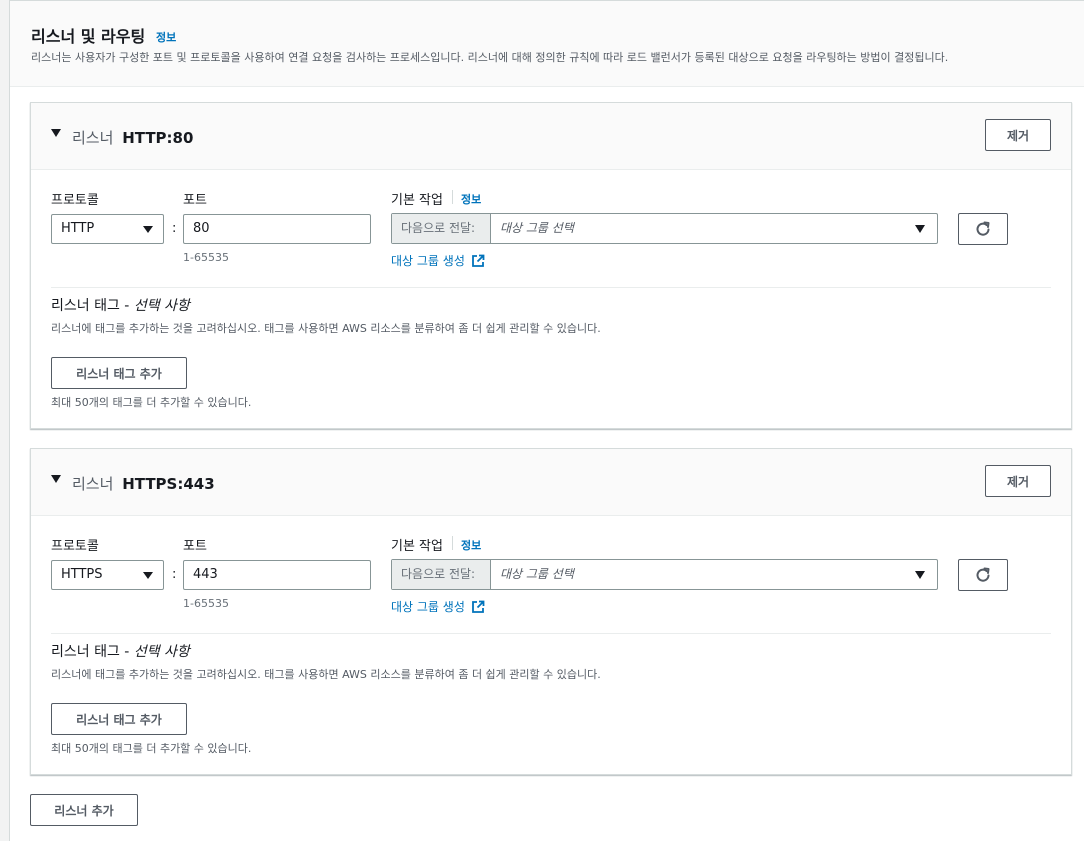 Image resolution: width=1084 pixels, height=841 pixels. What do you see at coordinates (78, 228) in the screenshot?
I see `protocol-select-value: HTTP` at bounding box center [78, 228].